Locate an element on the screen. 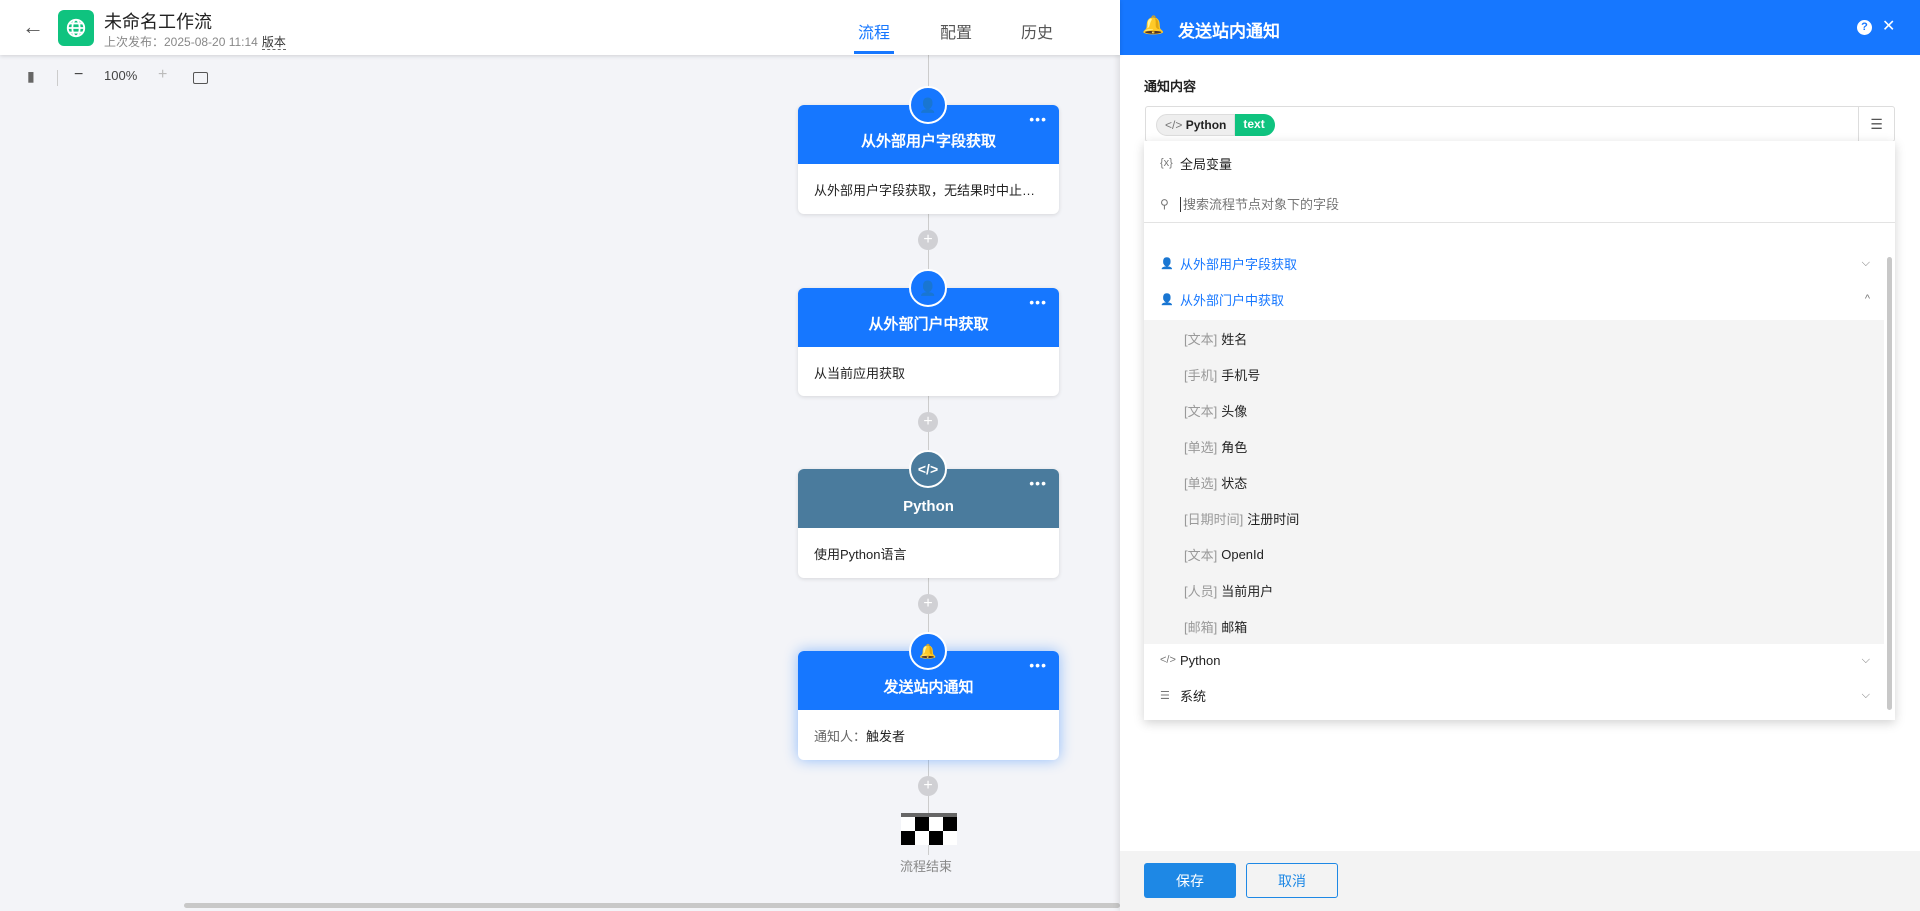 Image resolution: width=1920 pixels, height=911 pixels. globe-icon is located at coordinates (76, 28).